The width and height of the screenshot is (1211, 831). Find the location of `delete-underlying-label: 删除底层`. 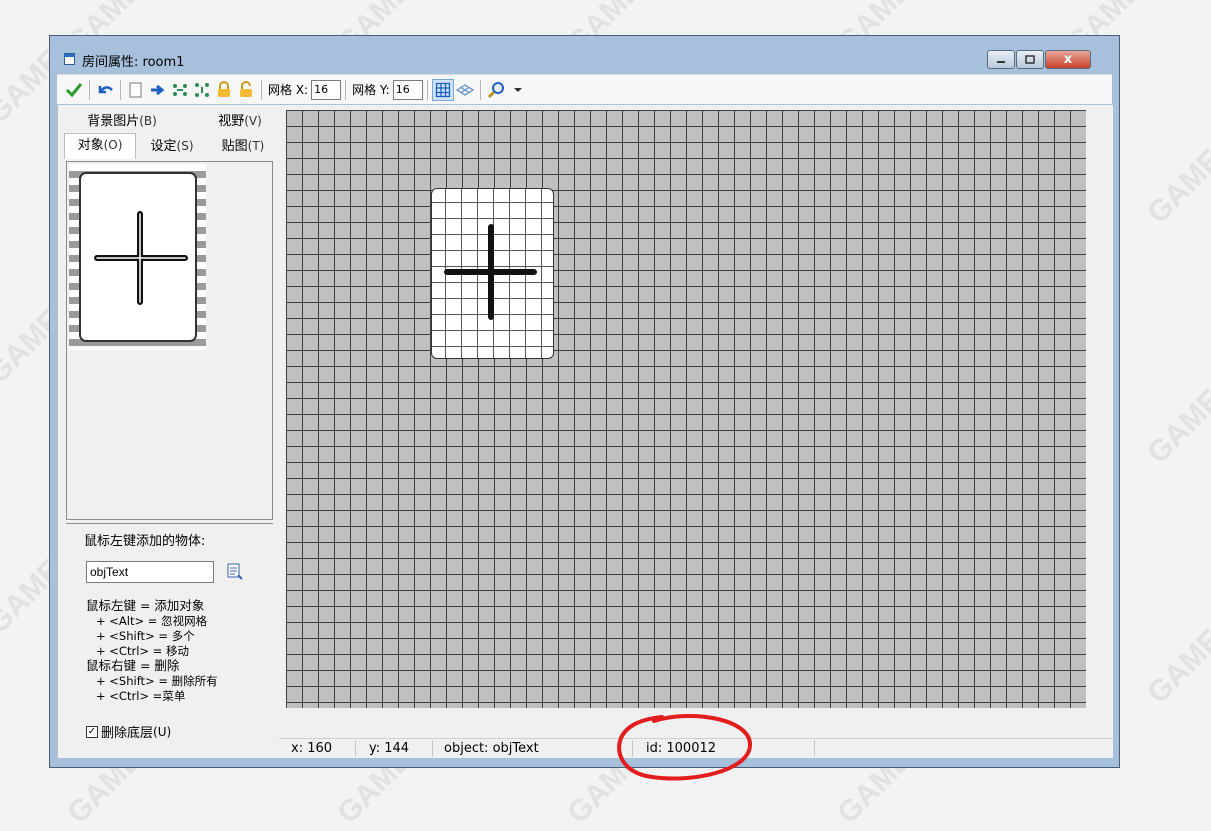

delete-underlying-label: 删除底层 is located at coordinates (127, 733).